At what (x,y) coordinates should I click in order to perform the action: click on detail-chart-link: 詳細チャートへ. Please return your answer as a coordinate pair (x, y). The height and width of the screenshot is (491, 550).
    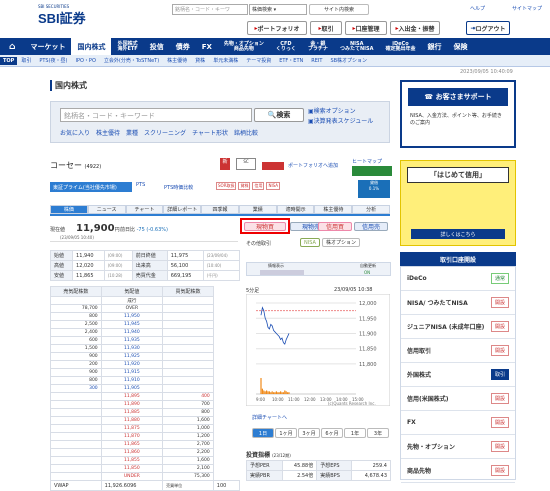
    Looking at the image, I should click on (269, 417).